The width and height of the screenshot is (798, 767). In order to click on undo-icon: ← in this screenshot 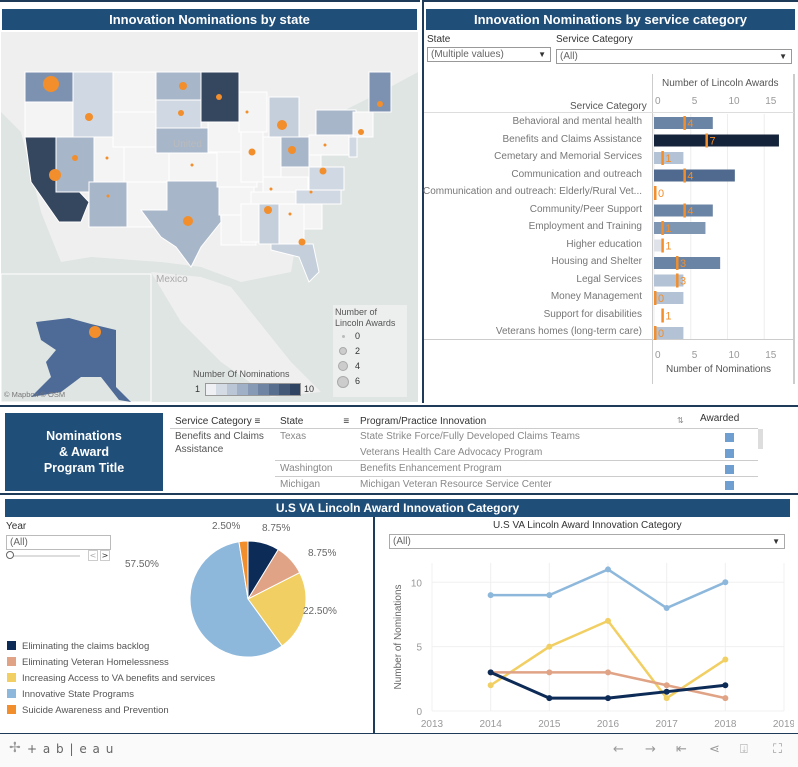, I will do `click(618, 749)`.